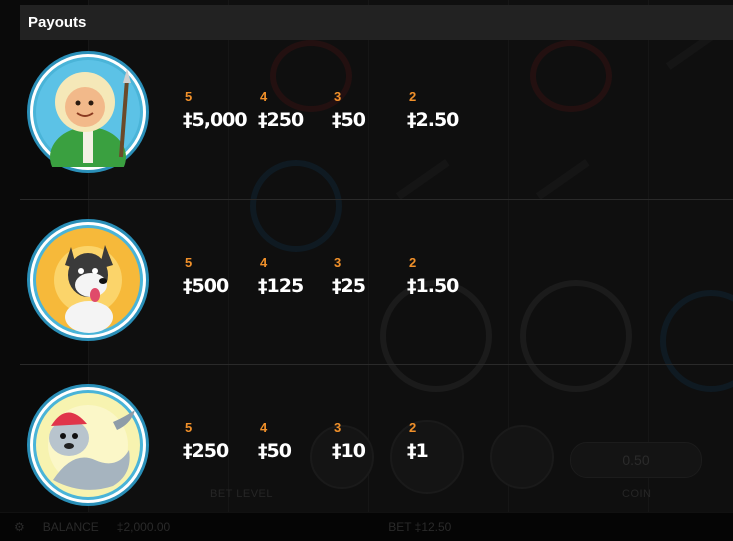 The height and width of the screenshot is (541, 733). Describe the element at coordinates (88, 280) in the screenshot. I see `husky-dog-icon` at that location.